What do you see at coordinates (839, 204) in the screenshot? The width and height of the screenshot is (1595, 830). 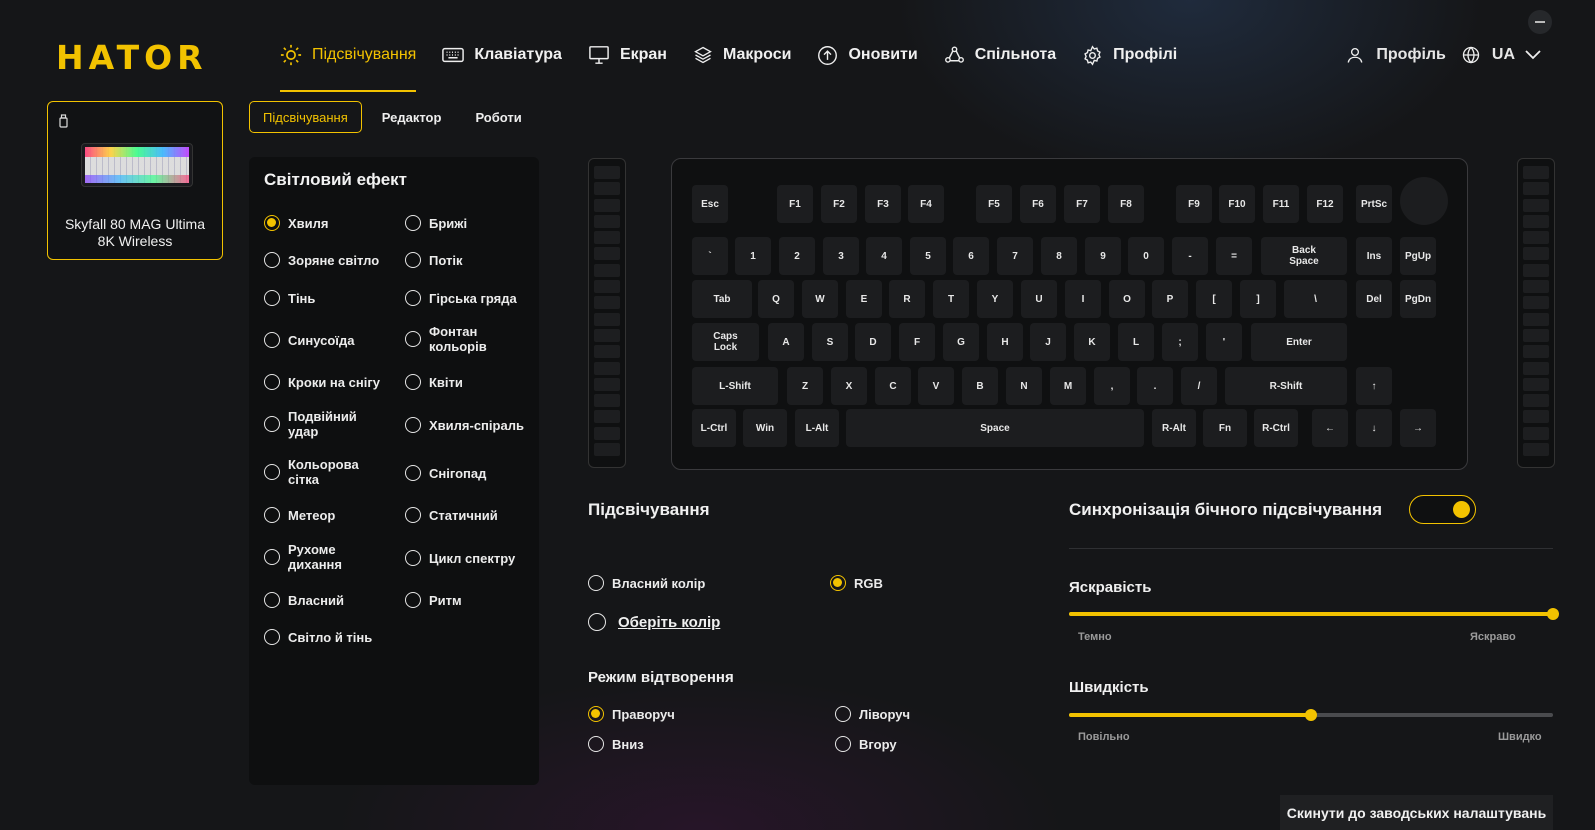 I see `key: F2` at bounding box center [839, 204].